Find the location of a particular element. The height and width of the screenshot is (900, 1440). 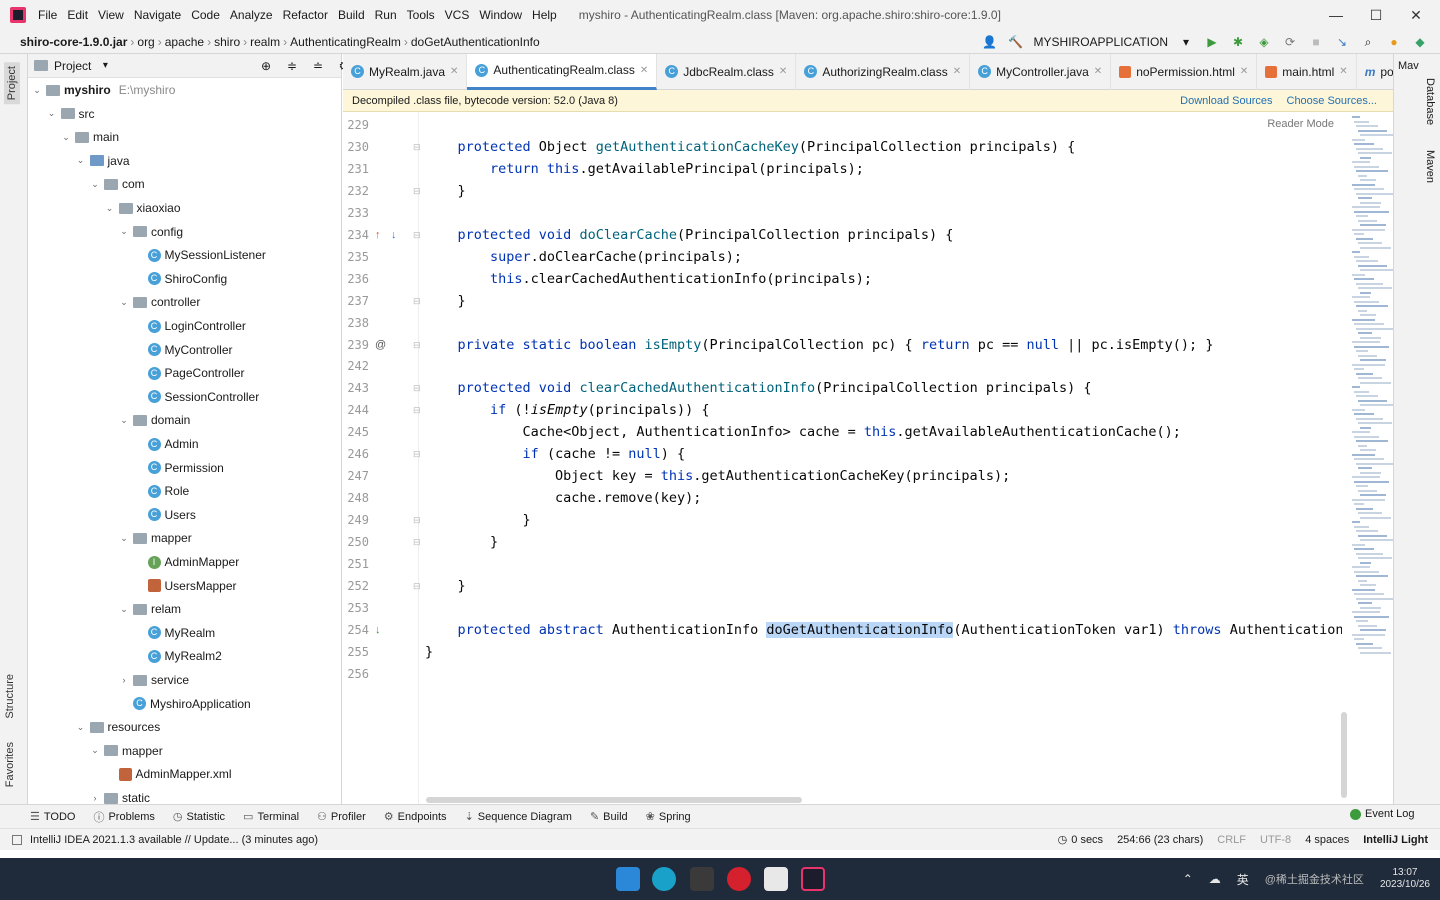

debug-icon: ✱ is located at coordinates (1238, 42).